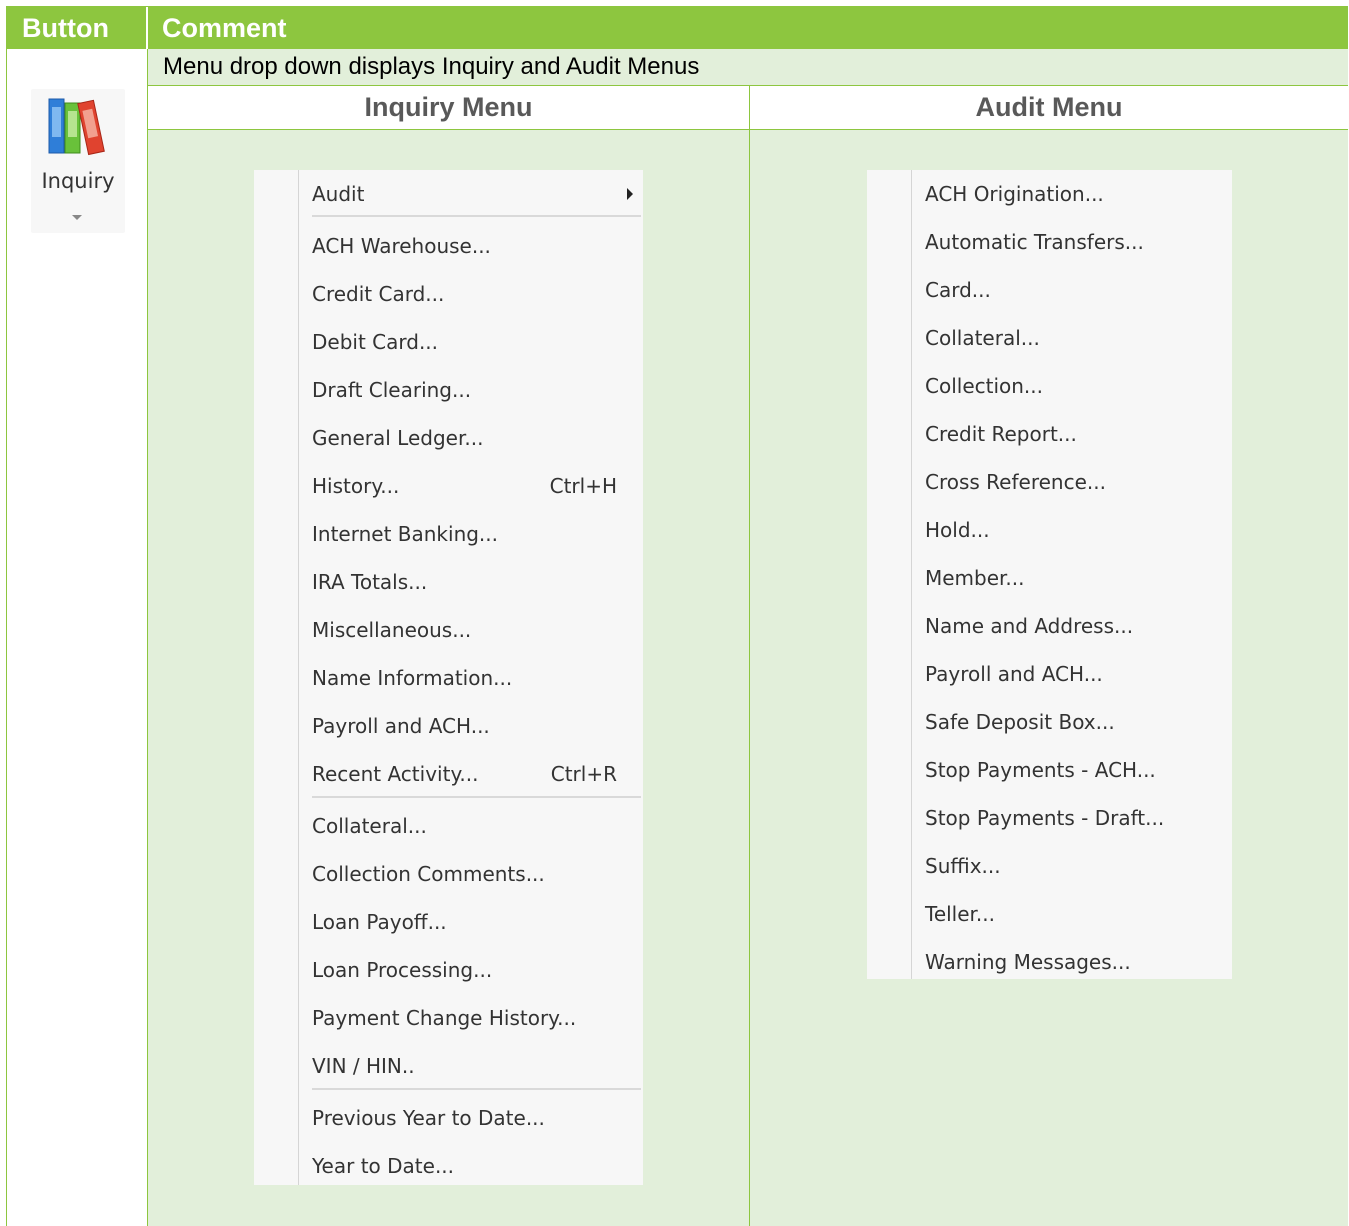 Image resolution: width=1349 pixels, height=1226 pixels. What do you see at coordinates (78, 181) in the screenshot?
I see `inquiry-button-label: Inquiry` at bounding box center [78, 181].